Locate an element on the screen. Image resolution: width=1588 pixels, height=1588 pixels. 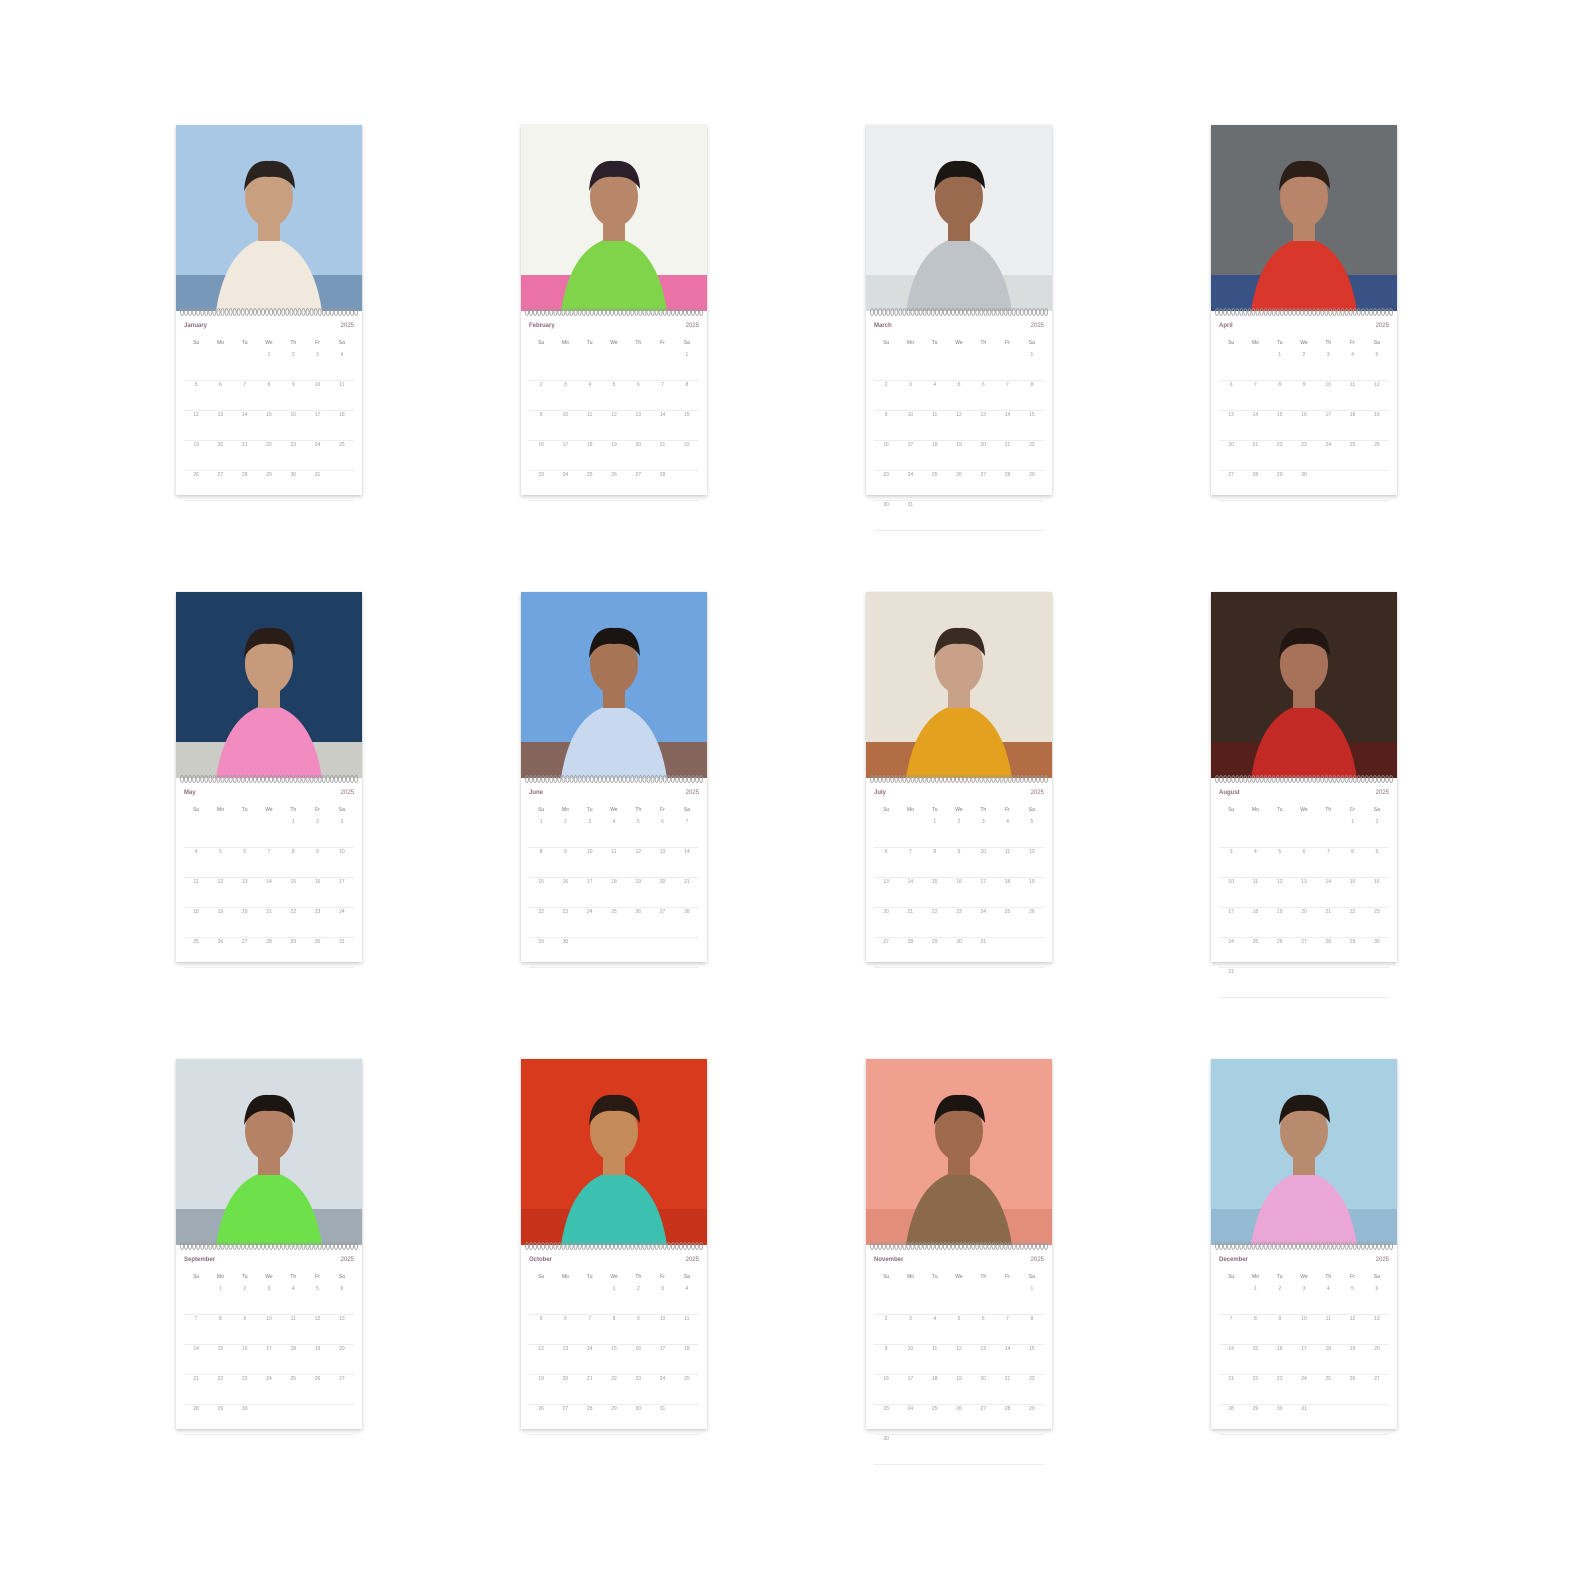
day-cell: 21 is located at coordinates (1328, 922).